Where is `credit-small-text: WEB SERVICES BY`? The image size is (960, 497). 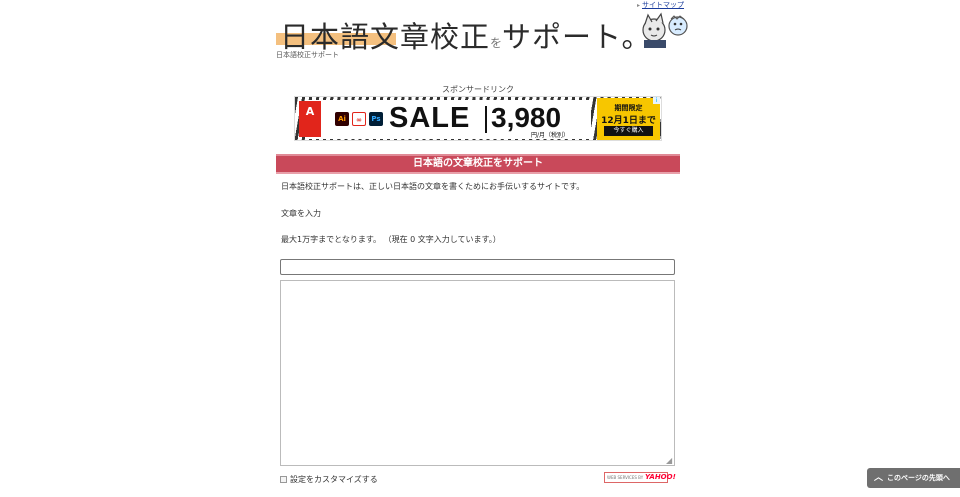
credit-small-text: WEB SERVICES BY is located at coordinates (625, 477).